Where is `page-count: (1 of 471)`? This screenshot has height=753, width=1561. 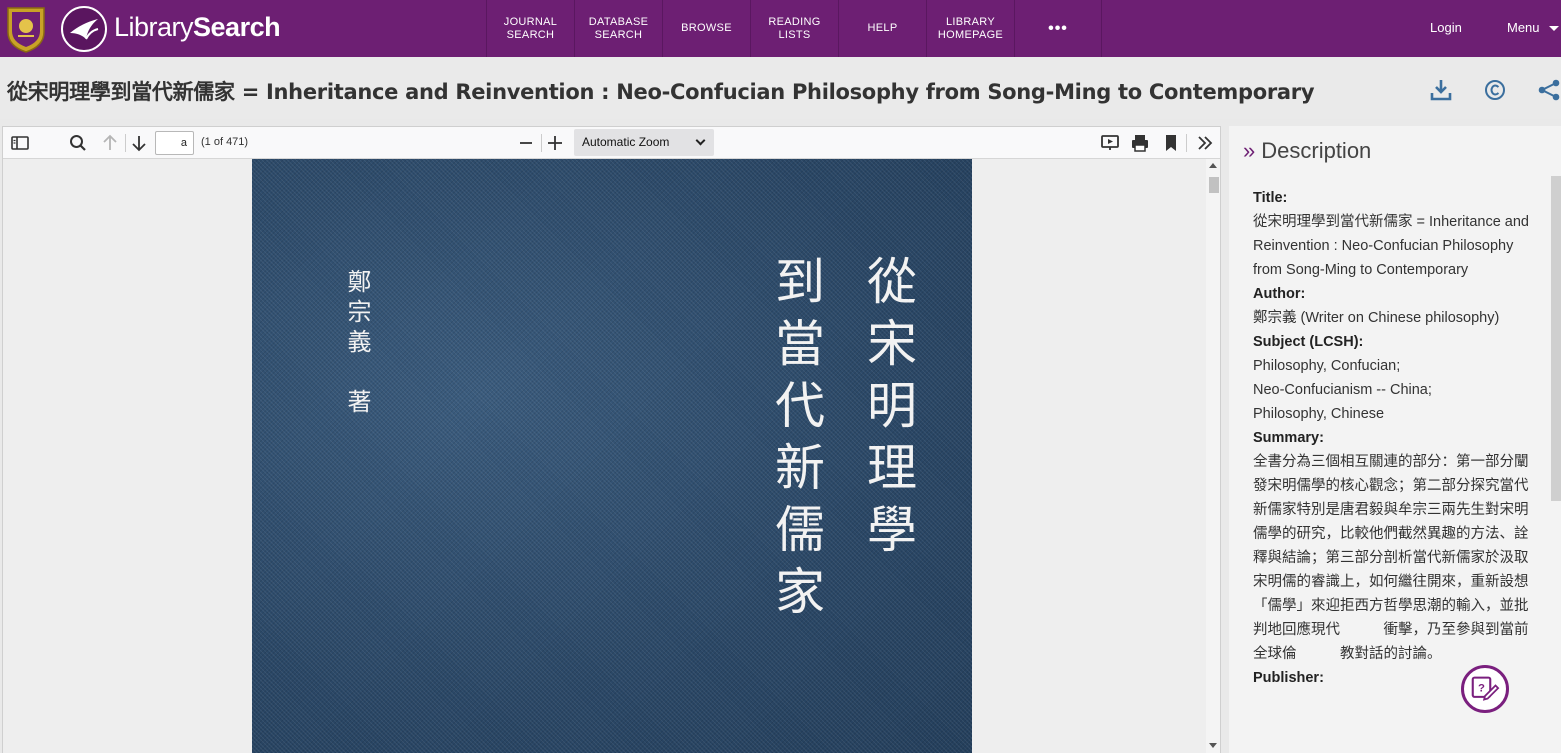 page-count: (1 of 471) is located at coordinates (225, 142).